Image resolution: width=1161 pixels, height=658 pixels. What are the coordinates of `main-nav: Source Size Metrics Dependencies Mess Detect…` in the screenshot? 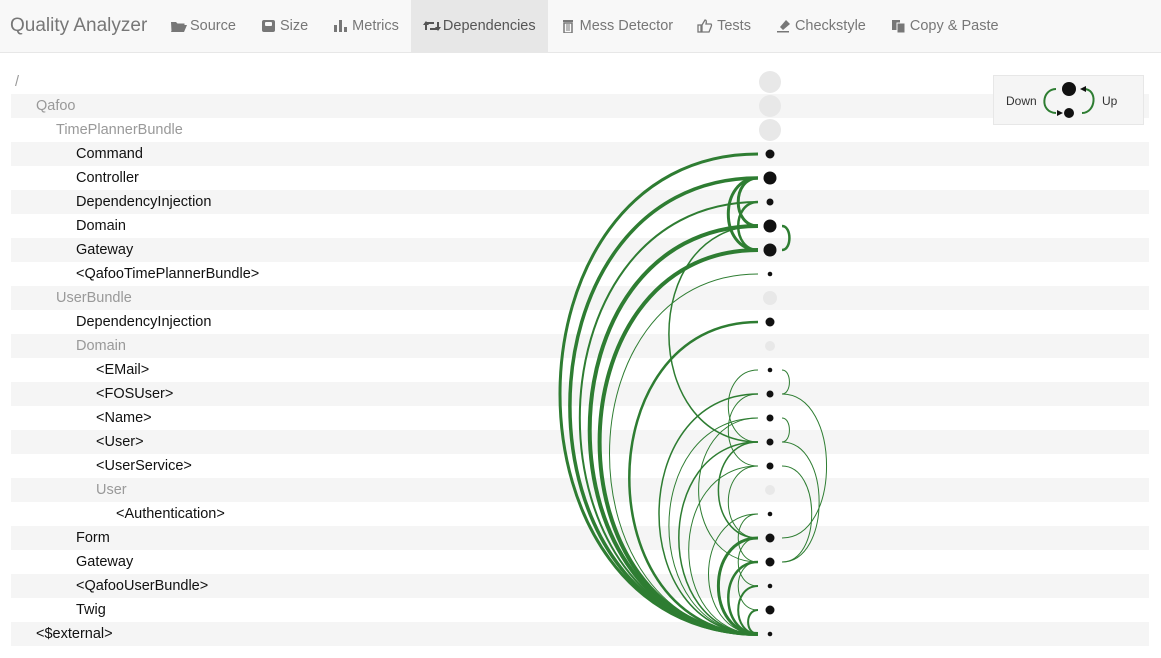 It's located at (584, 26).